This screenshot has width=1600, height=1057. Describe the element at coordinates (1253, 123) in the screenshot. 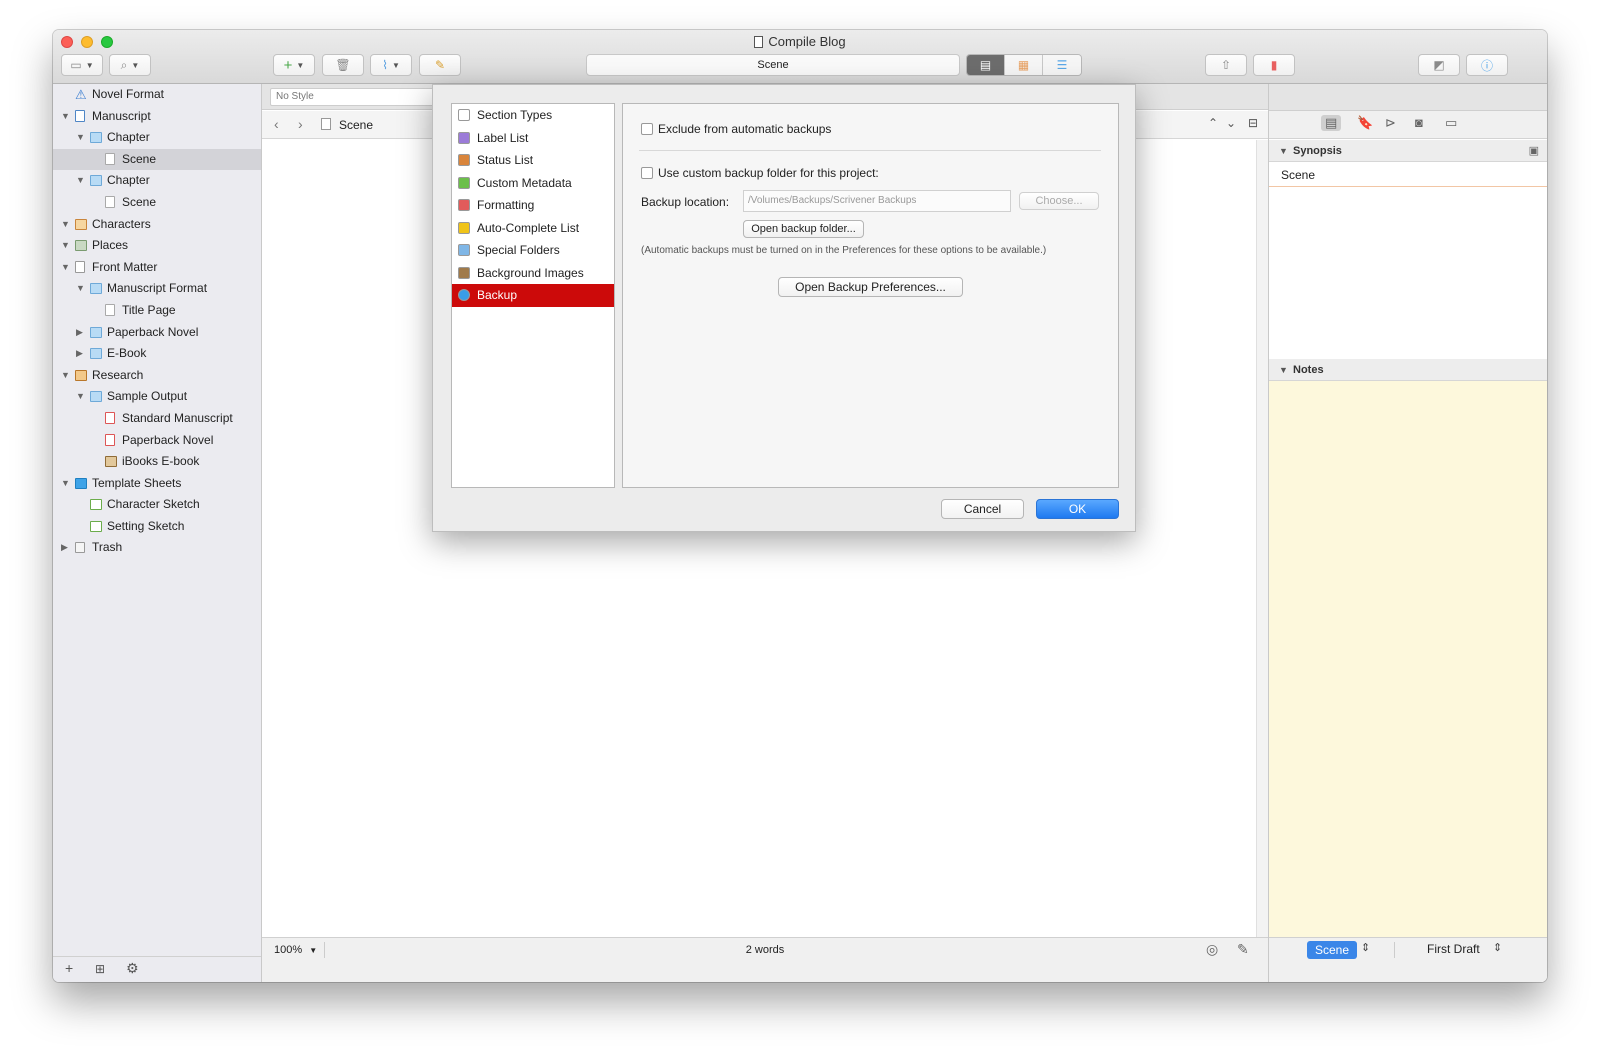

I see `split-editor-icon: ⊟` at that location.